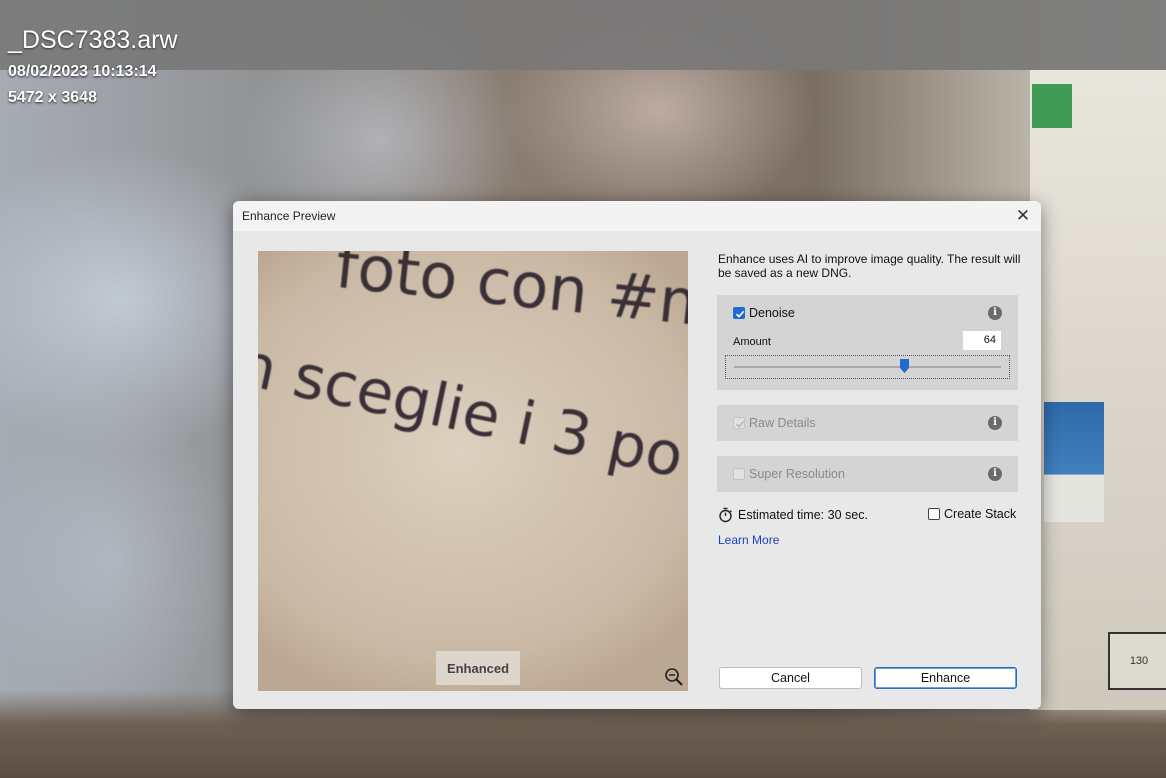 Image resolution: width=1166 pixels, height=778 pixels. What do you see at coordinates (782, 423) in the screenshot?
I see `raw-details-label: Raw Details` at bounding box center [782, 423].